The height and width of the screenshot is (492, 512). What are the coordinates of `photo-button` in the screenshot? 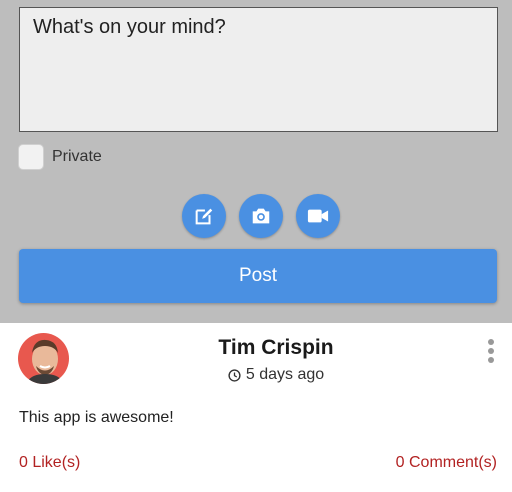 It's located at (261, 216).